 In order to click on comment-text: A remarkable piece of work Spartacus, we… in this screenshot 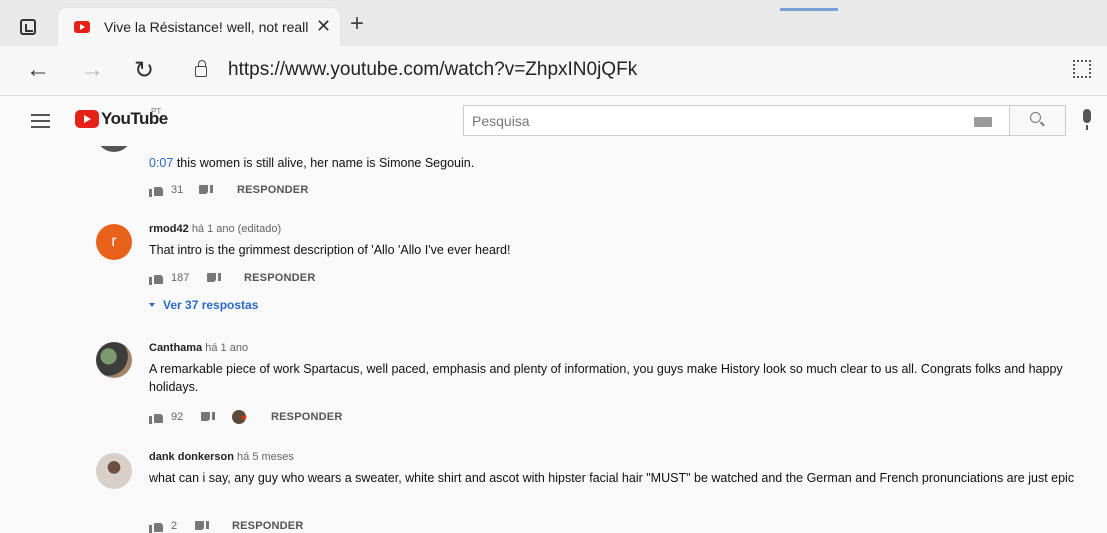, I will do `click(606, 378)`.